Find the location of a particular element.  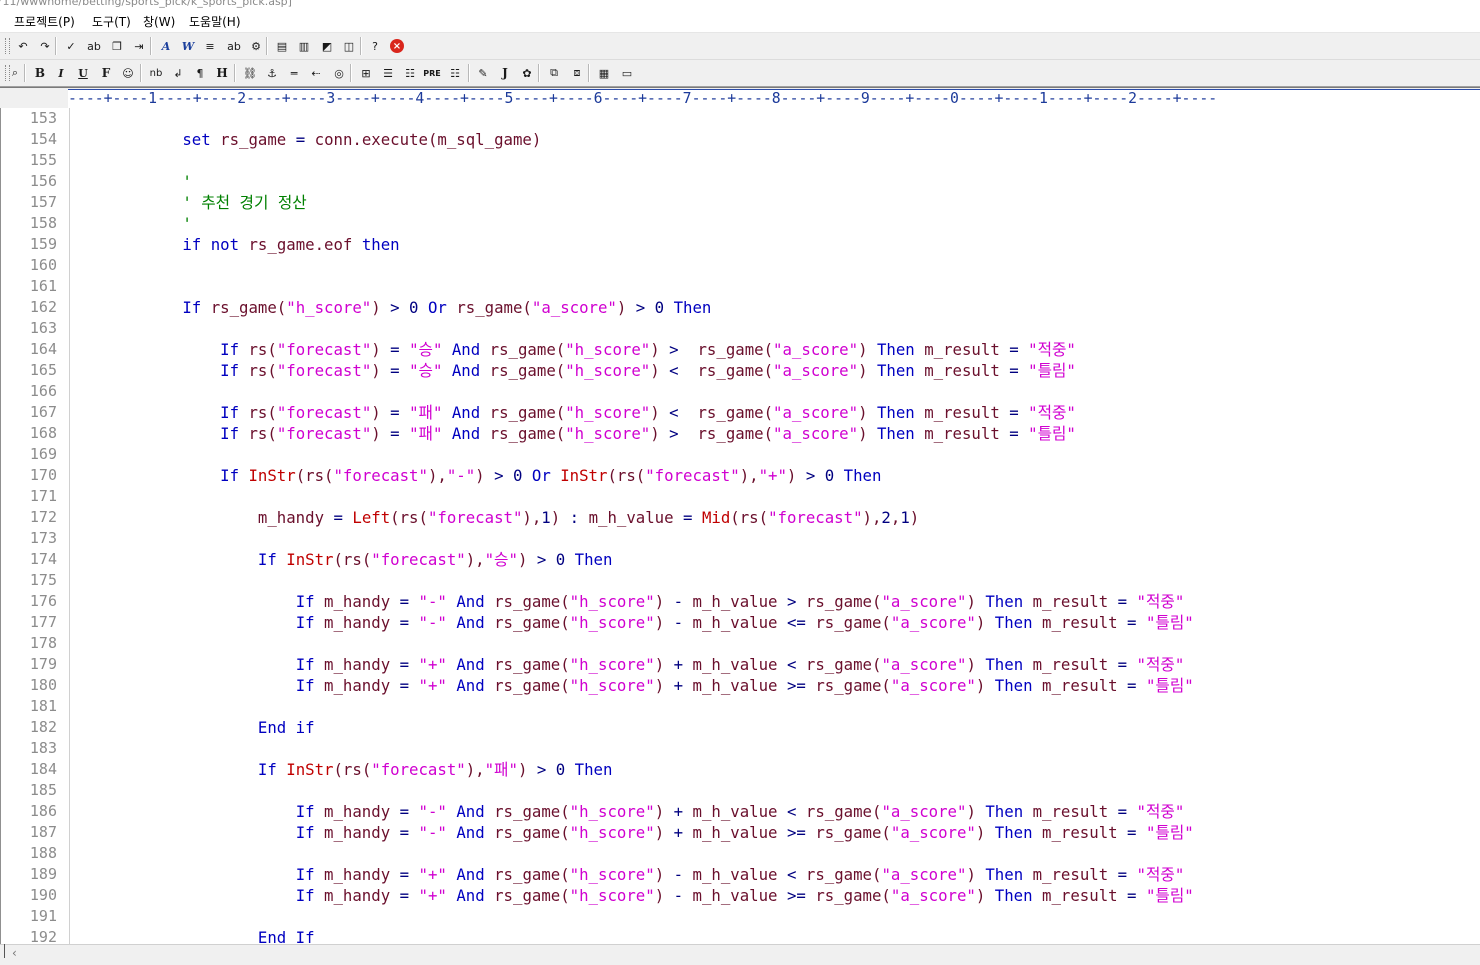

pre-icon: PRE is located at coordinates (432, 73).